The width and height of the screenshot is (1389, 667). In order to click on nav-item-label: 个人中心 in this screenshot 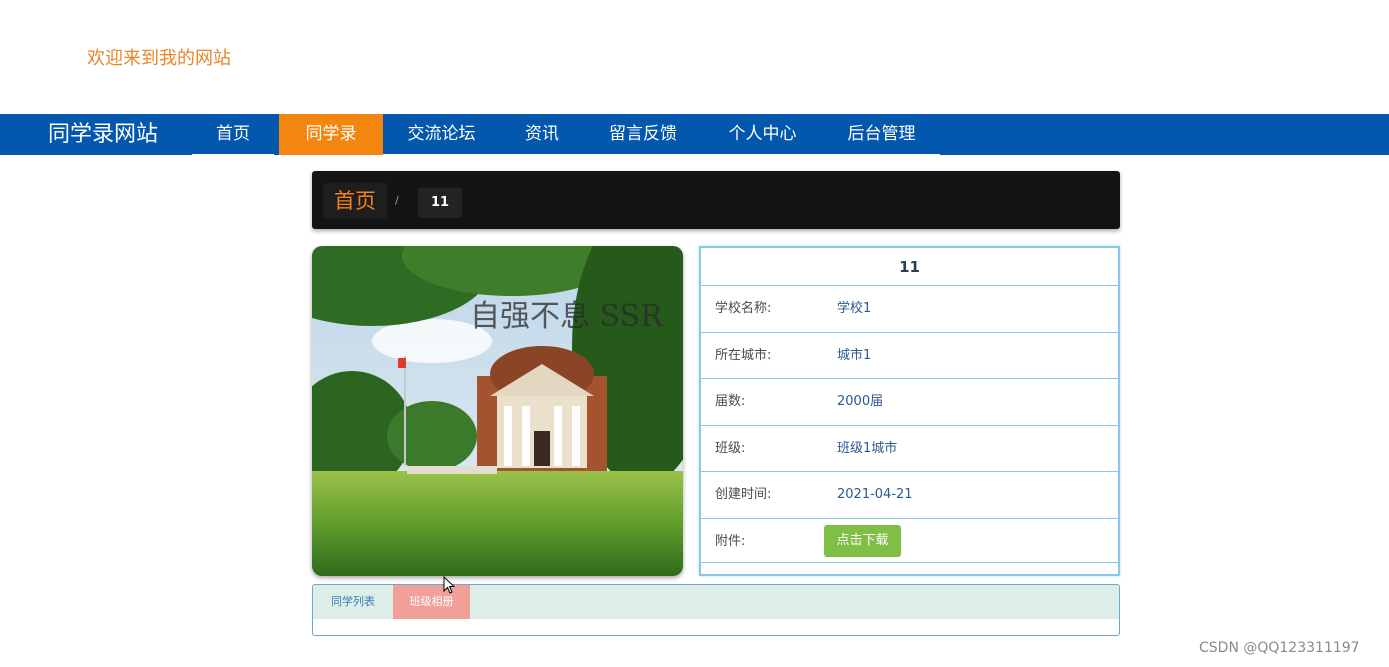, I will do `click(762, 134)`.